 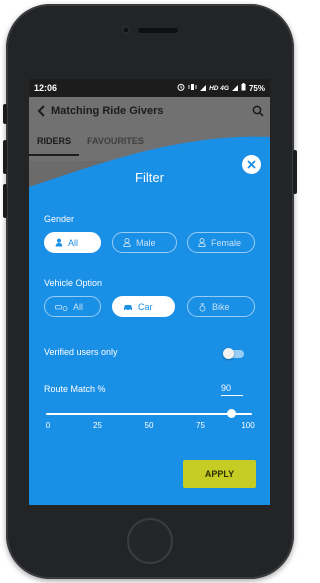 I want to click on verified-users-label: Verified users only, so click(x=81, y=352).